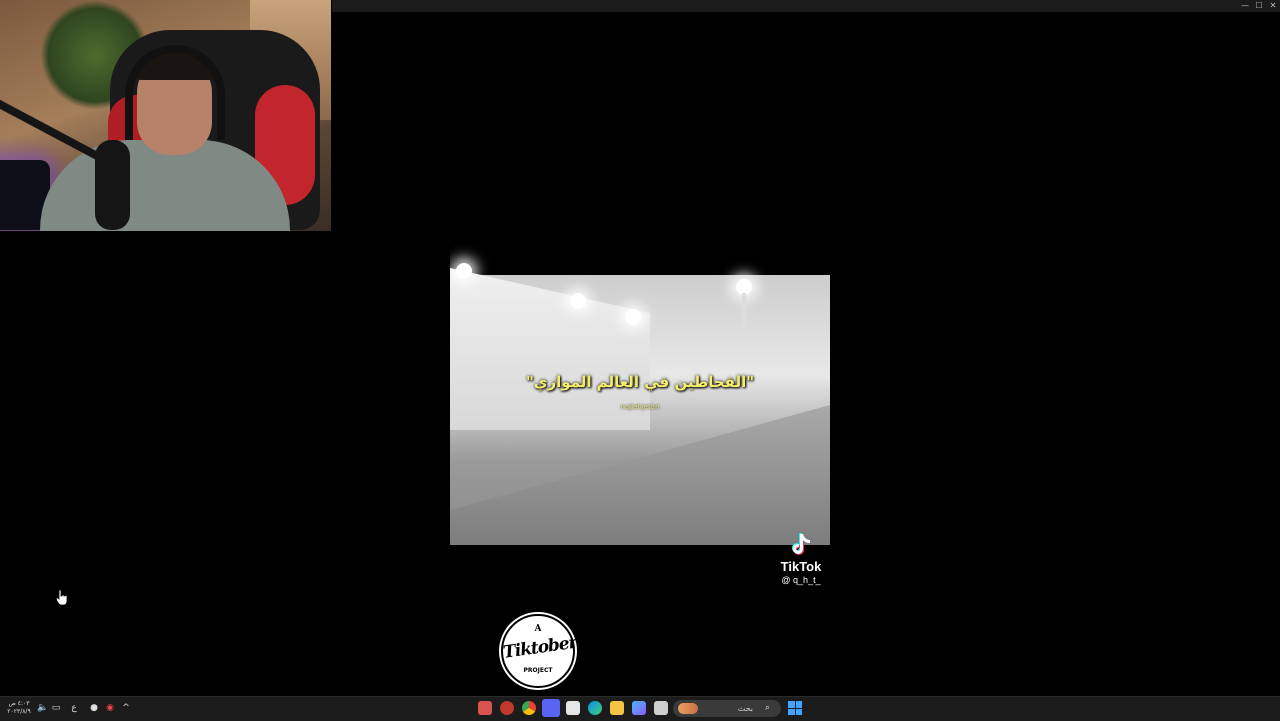 Image resolution: width=1280 pixels, height=721 pixels. What do you see at coordinates (551, 708) in the screenshot?
I see `discord-icon` at bounding box center [551, 708].